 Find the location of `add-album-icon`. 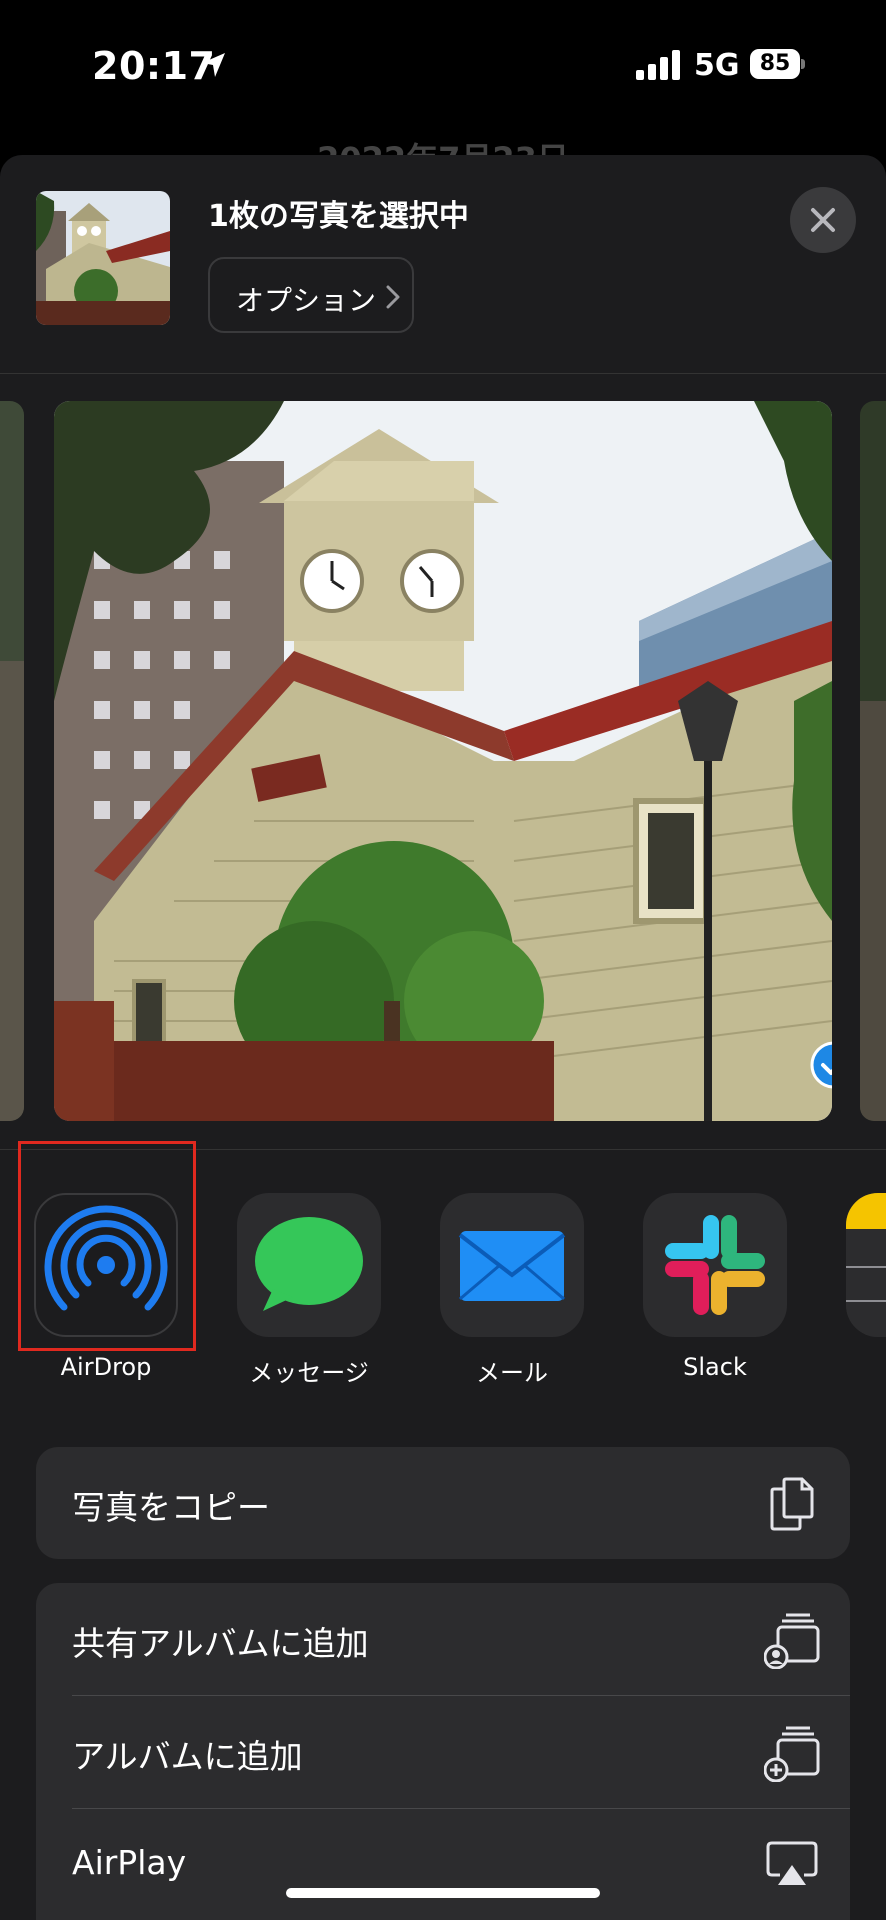

add-album-icon is located at coordinates (792, 1754).